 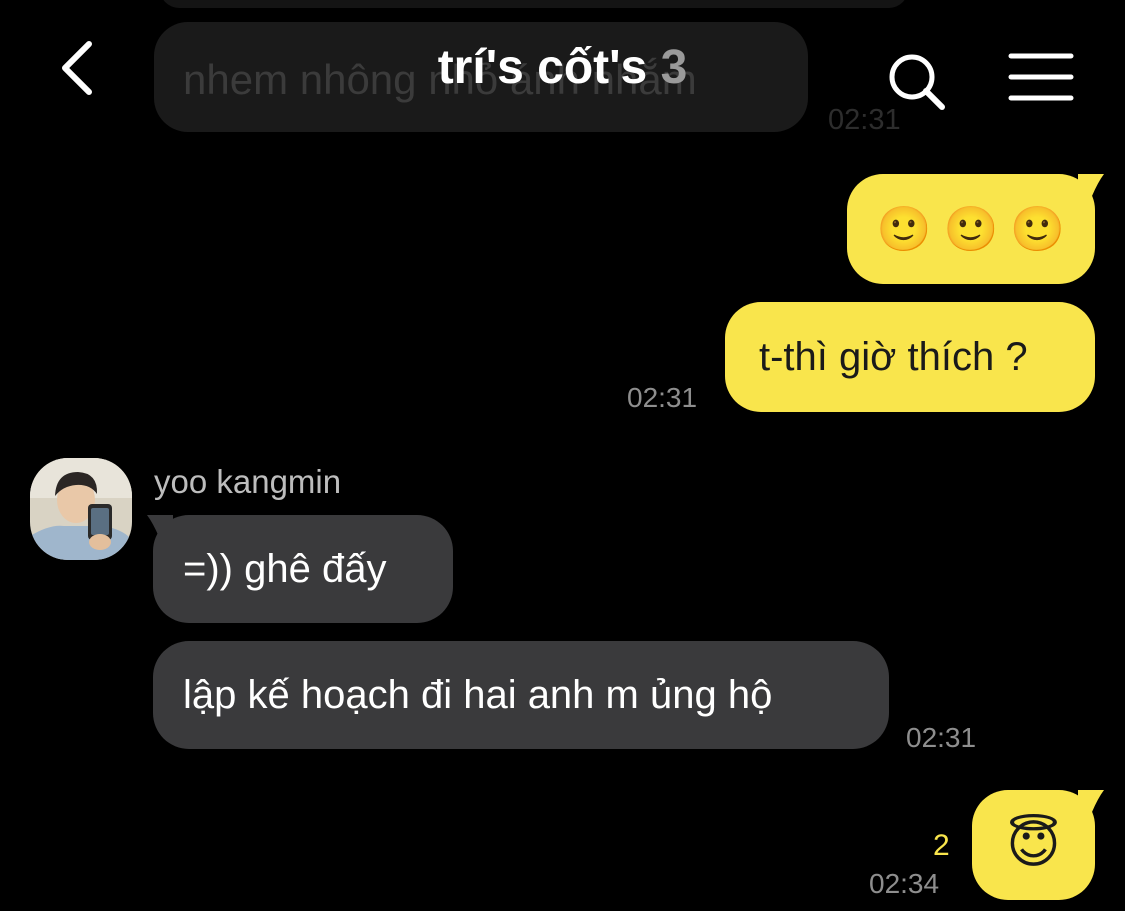 I want to click on member-count: 3, so click(x=674, y=67).